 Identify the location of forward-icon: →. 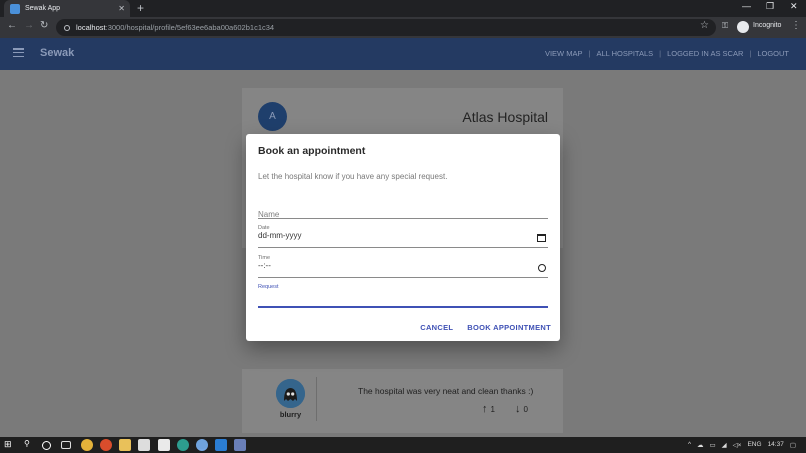
(29, 25).